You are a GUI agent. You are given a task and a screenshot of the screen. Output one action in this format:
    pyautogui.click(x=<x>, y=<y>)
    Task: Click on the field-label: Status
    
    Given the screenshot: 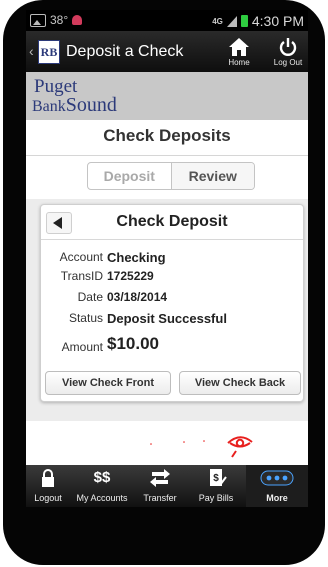 What is the action you would take?
    pyautogui.click(x=85, y=318)
    